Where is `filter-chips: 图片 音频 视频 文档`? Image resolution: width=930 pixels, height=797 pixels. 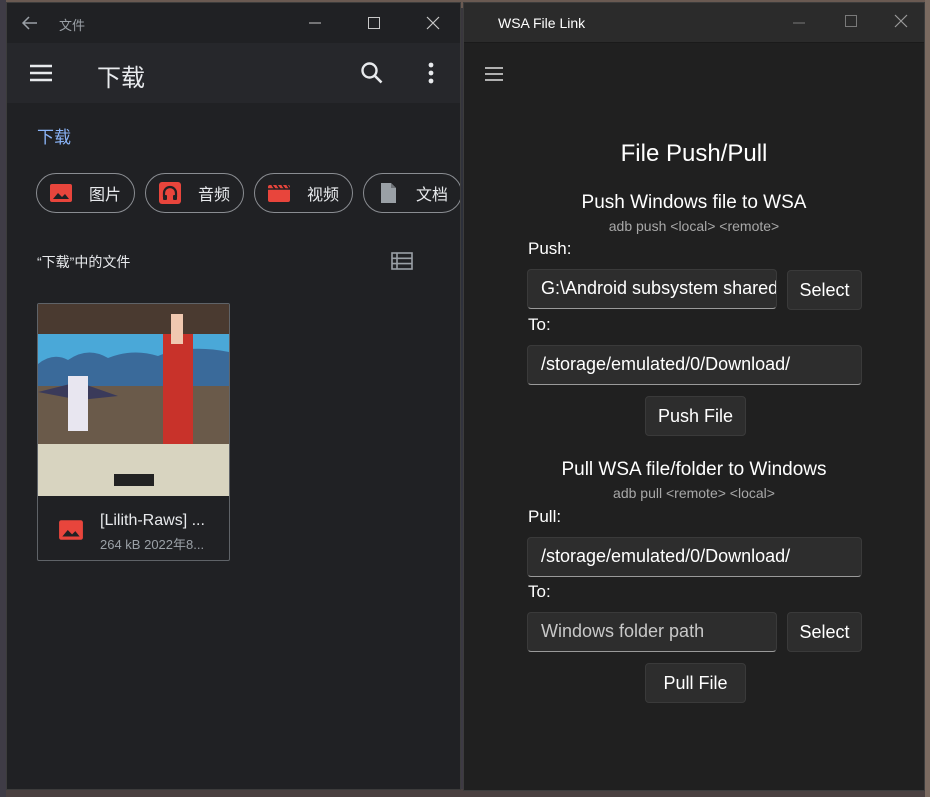 filter-chips: 图片 音频 视频 文档 is located at coordinates (248, 193).